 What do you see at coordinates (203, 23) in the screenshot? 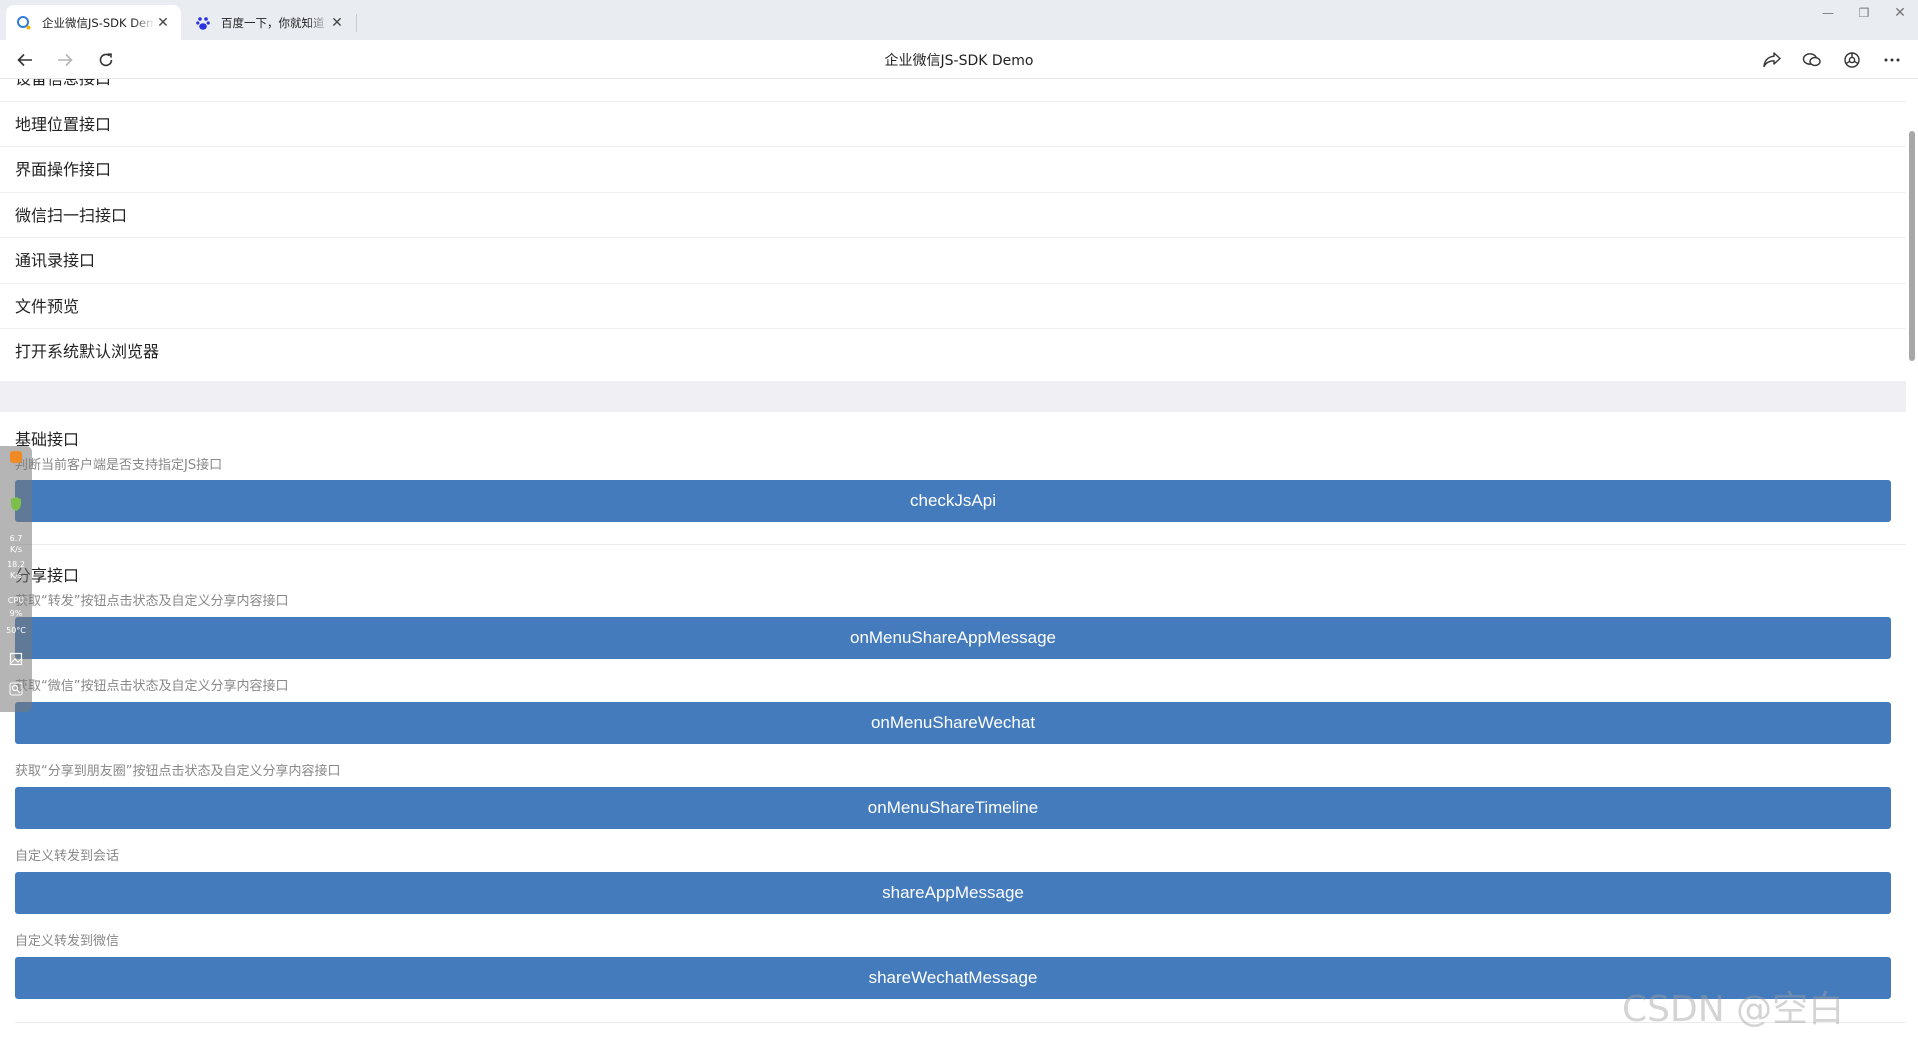
I see `baidu-paw-icon` at bounding box center [203, 23].